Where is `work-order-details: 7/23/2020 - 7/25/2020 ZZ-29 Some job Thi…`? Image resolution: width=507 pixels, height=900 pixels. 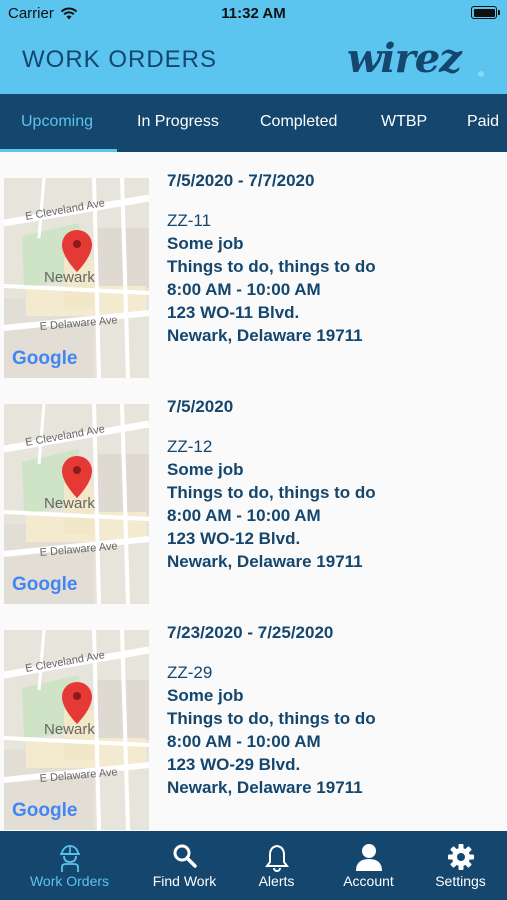 work-order-details: 7/23/2020 - 7/25/2020 ZZ-29 Some job Thi… is located at coordinates (271, 710).